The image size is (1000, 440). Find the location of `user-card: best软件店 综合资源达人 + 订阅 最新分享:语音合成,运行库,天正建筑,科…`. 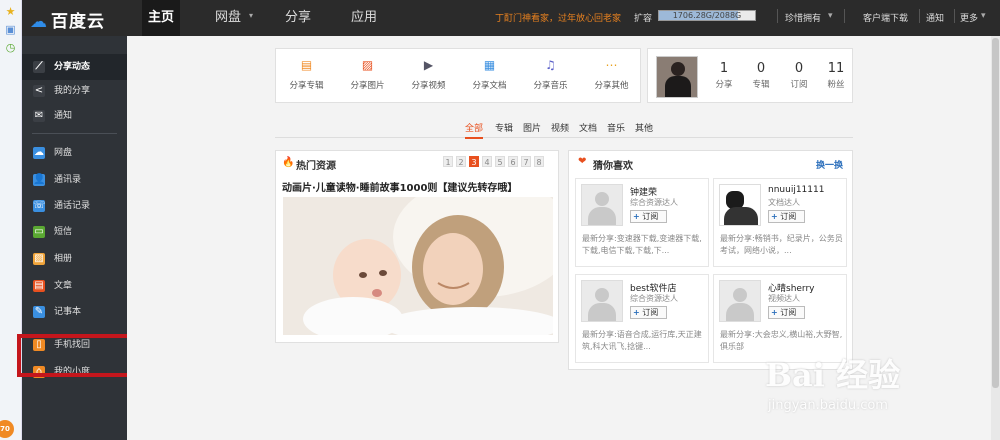

user-card: best软件店 综合资源达人 + 订阅 最新分享:语音合成,运行库,天正建筑,科… is located at coordinates (642, 318).